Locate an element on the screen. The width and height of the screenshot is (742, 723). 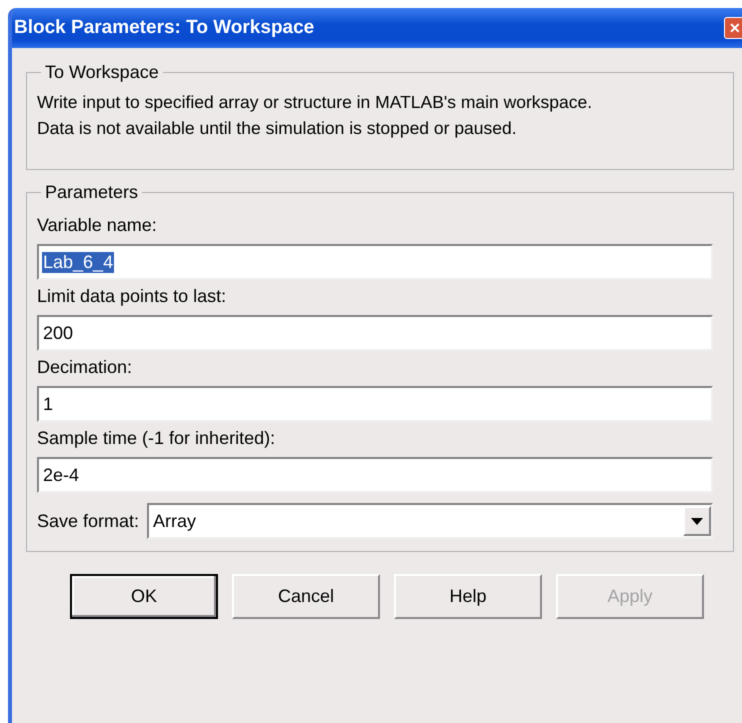
input-field: 1 is located at coordinates (375, 404).